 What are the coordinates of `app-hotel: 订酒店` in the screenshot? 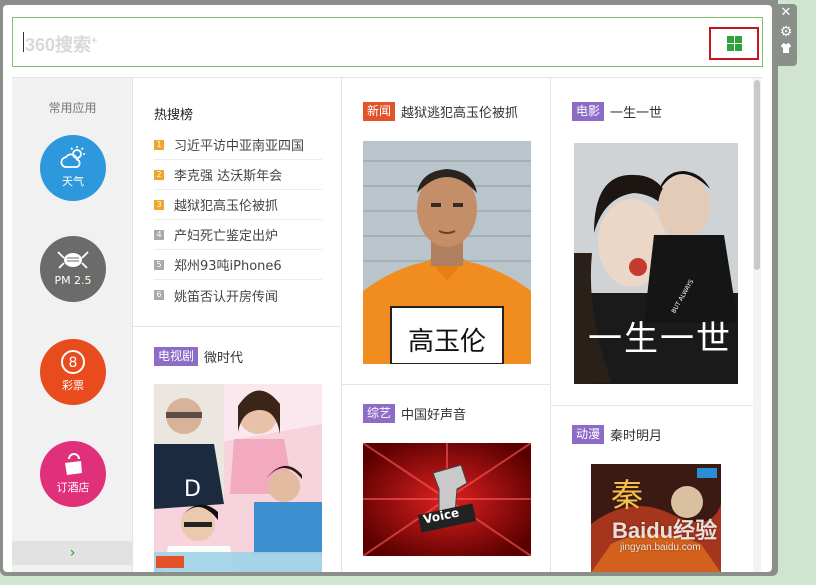 It's located at (73, 474).